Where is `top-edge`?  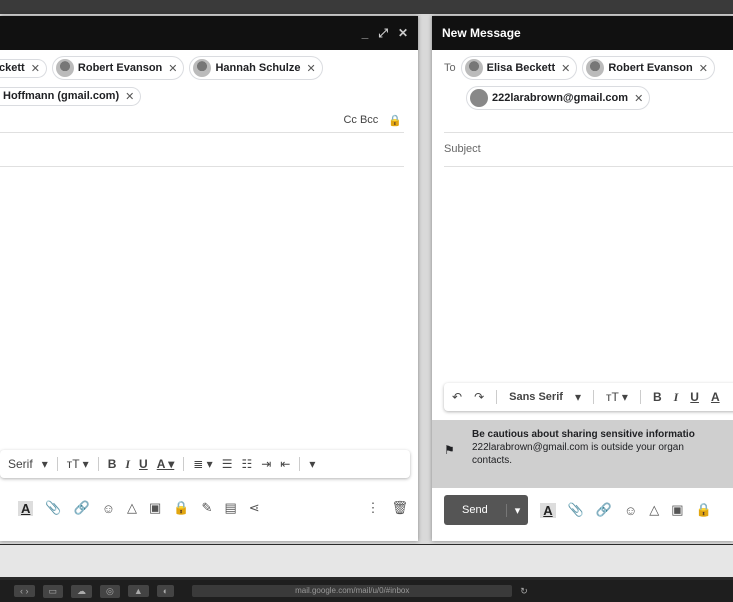 top-edge is located at coordinates (366, 7).